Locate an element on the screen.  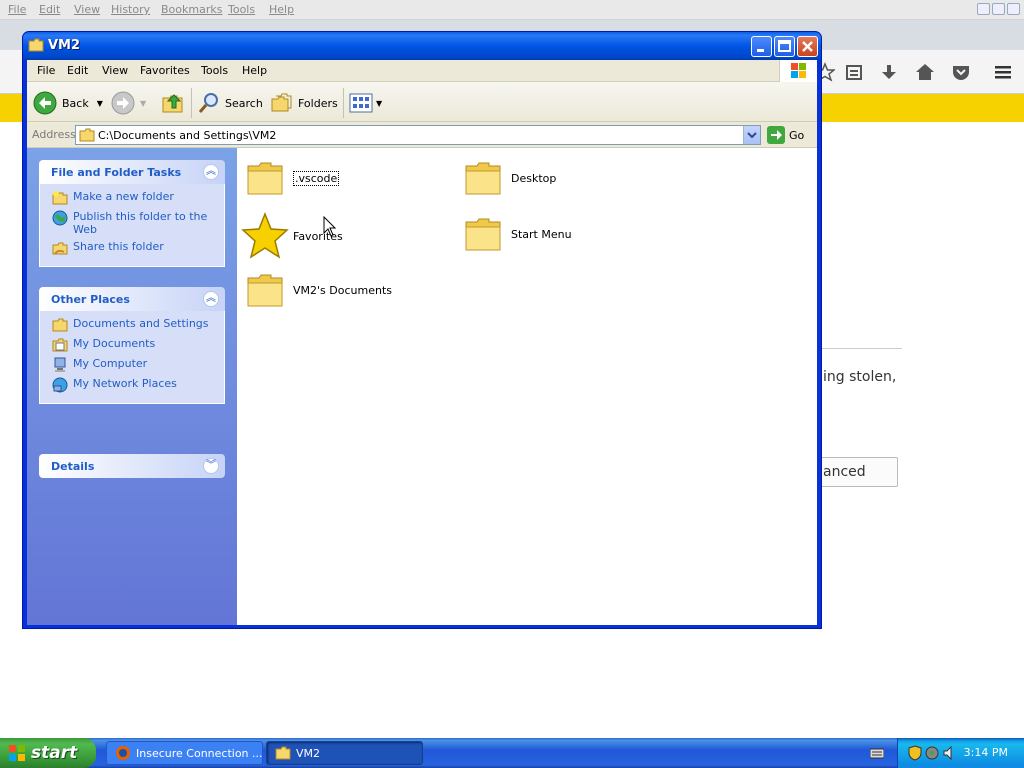
place-my-documents: My Documents is located at coordinates (135, 345).